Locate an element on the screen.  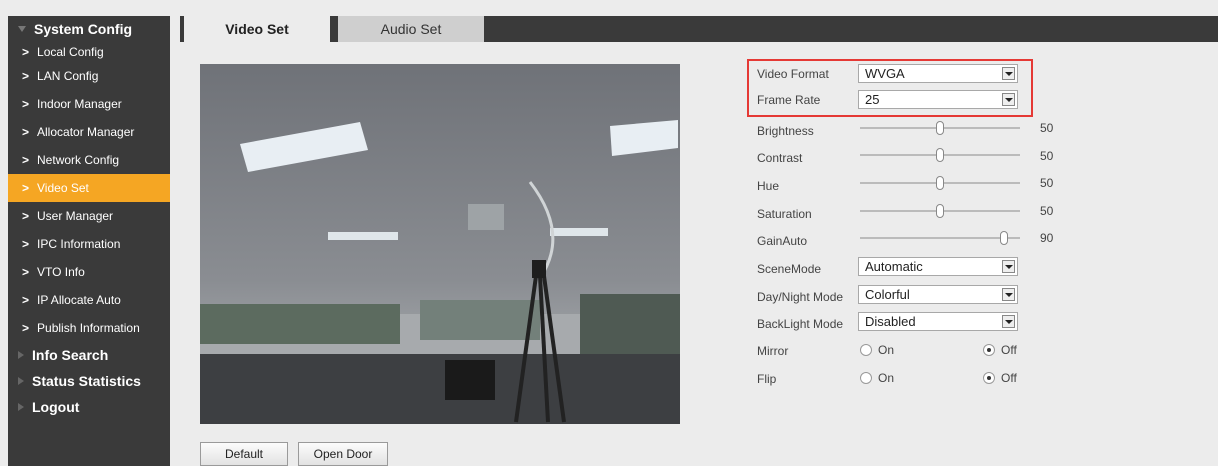
sidebar-item-lan-config: > LAN Config is located at coordinates (89, 76).